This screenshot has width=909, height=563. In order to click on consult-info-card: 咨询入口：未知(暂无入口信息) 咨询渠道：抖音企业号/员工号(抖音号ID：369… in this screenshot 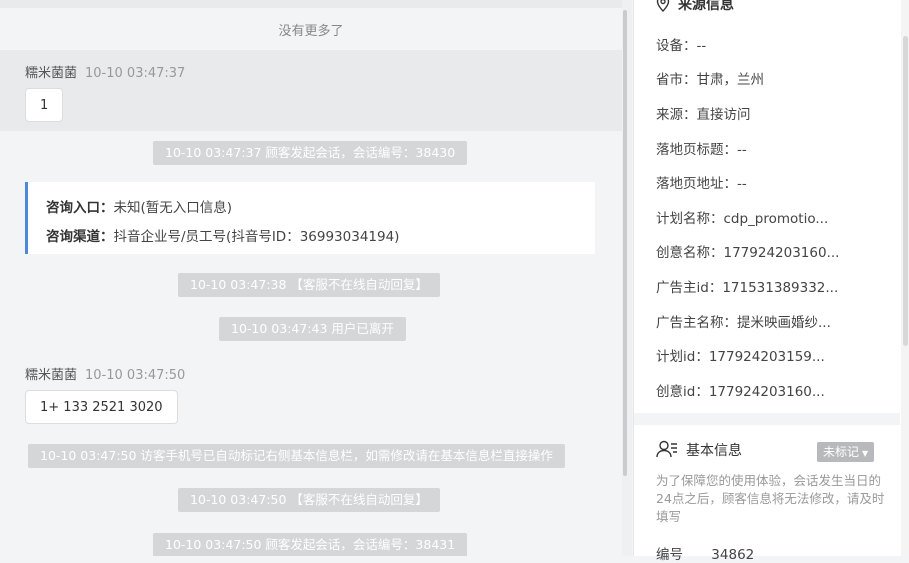, I will do `click(310, 218)`.